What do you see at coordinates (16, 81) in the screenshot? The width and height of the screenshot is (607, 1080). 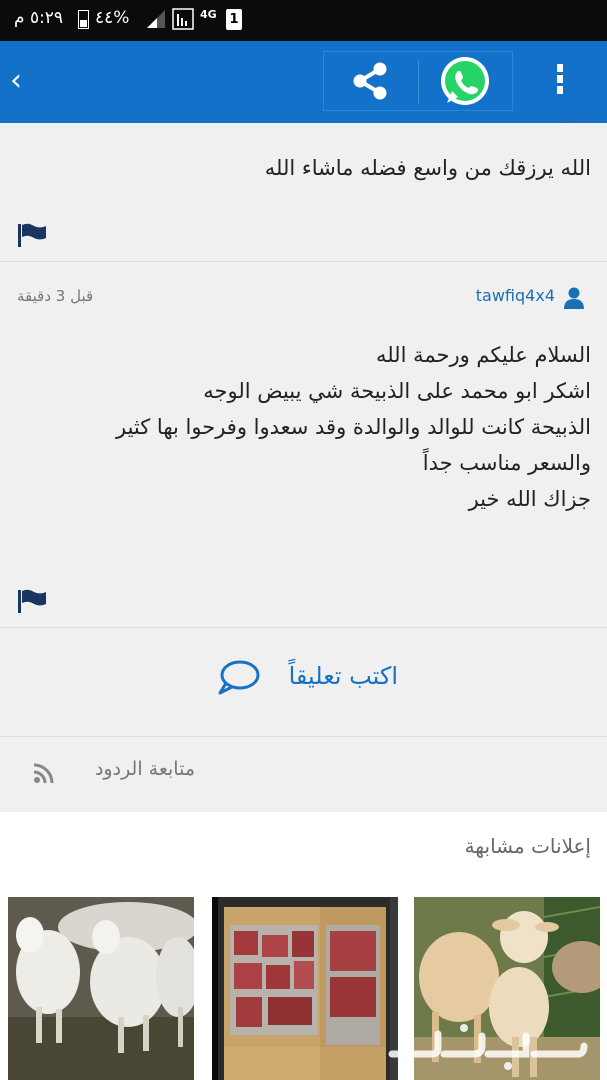 I see `back-icon: ‹` at bounding box center [16, 81].